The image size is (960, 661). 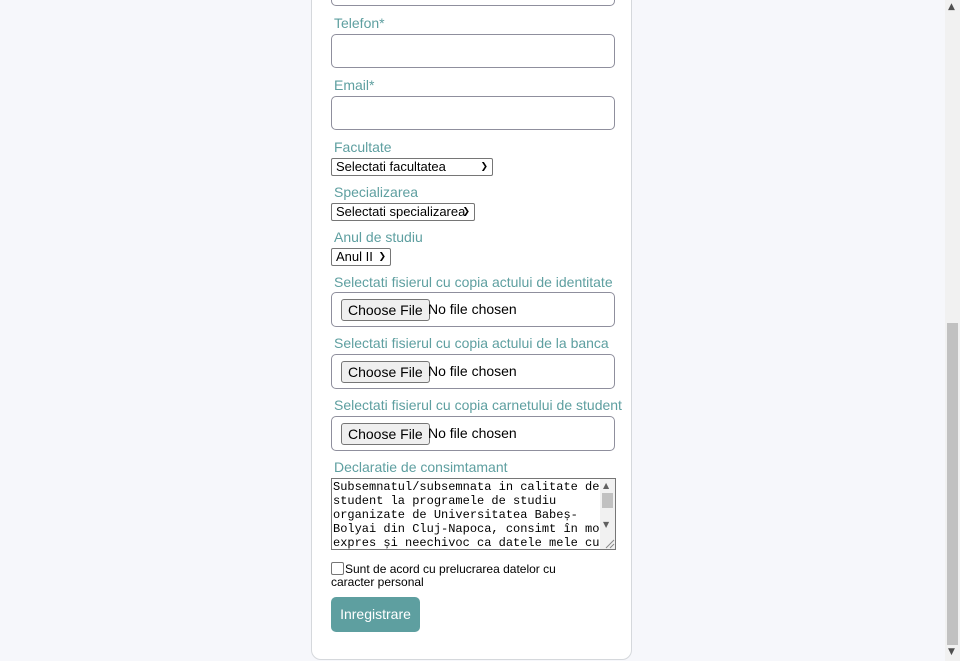 I want to click on student-card-choose-file-button: Choose File, so click(x=385, y=434).